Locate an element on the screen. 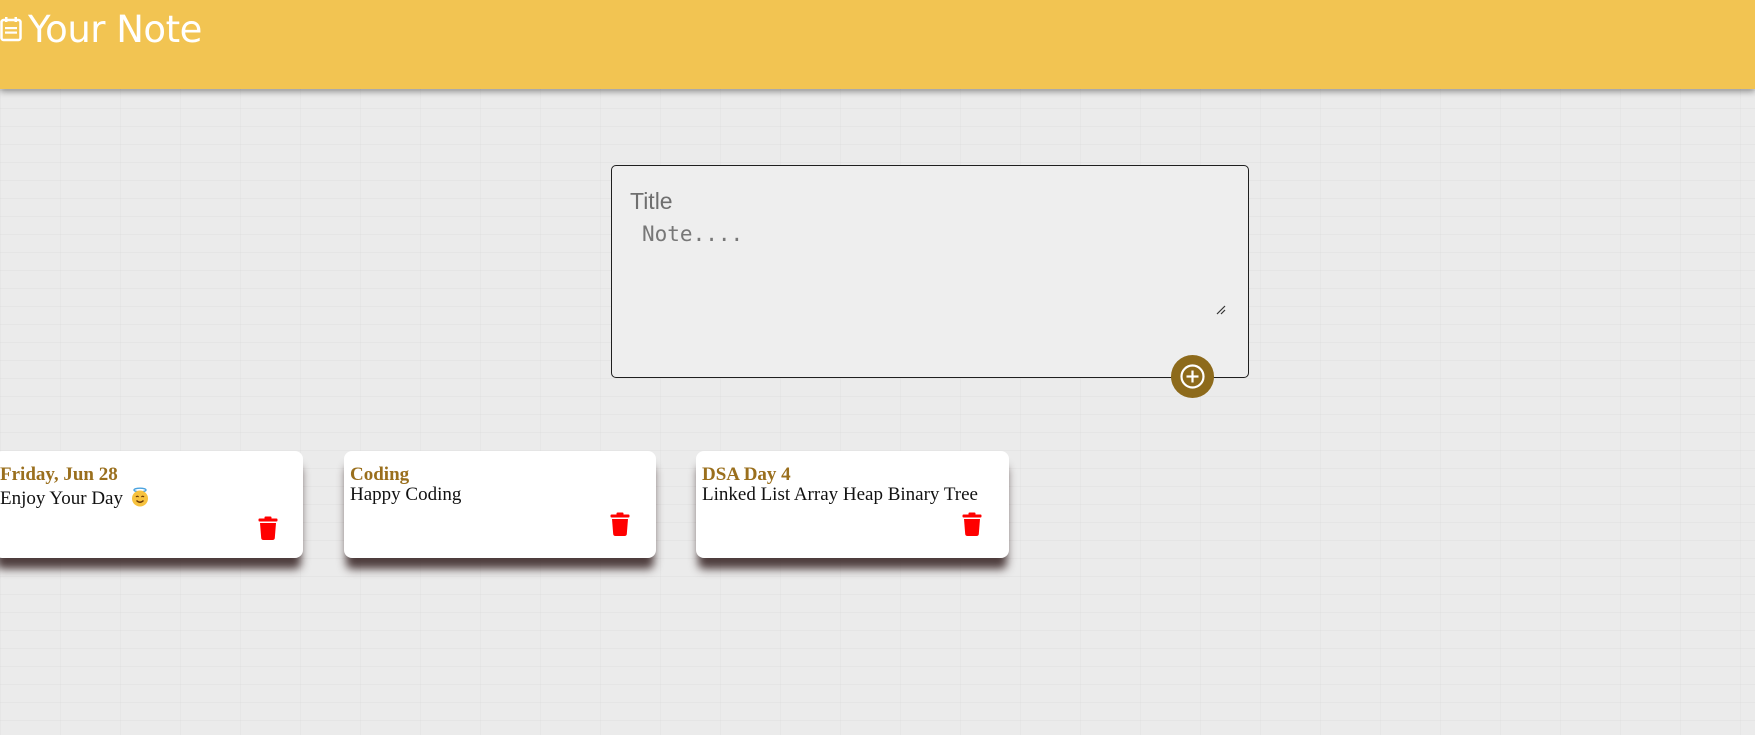 The width and height of the screenshot is (1755, 735). note-body: Happy Coding is located at coordinates (406, 494).